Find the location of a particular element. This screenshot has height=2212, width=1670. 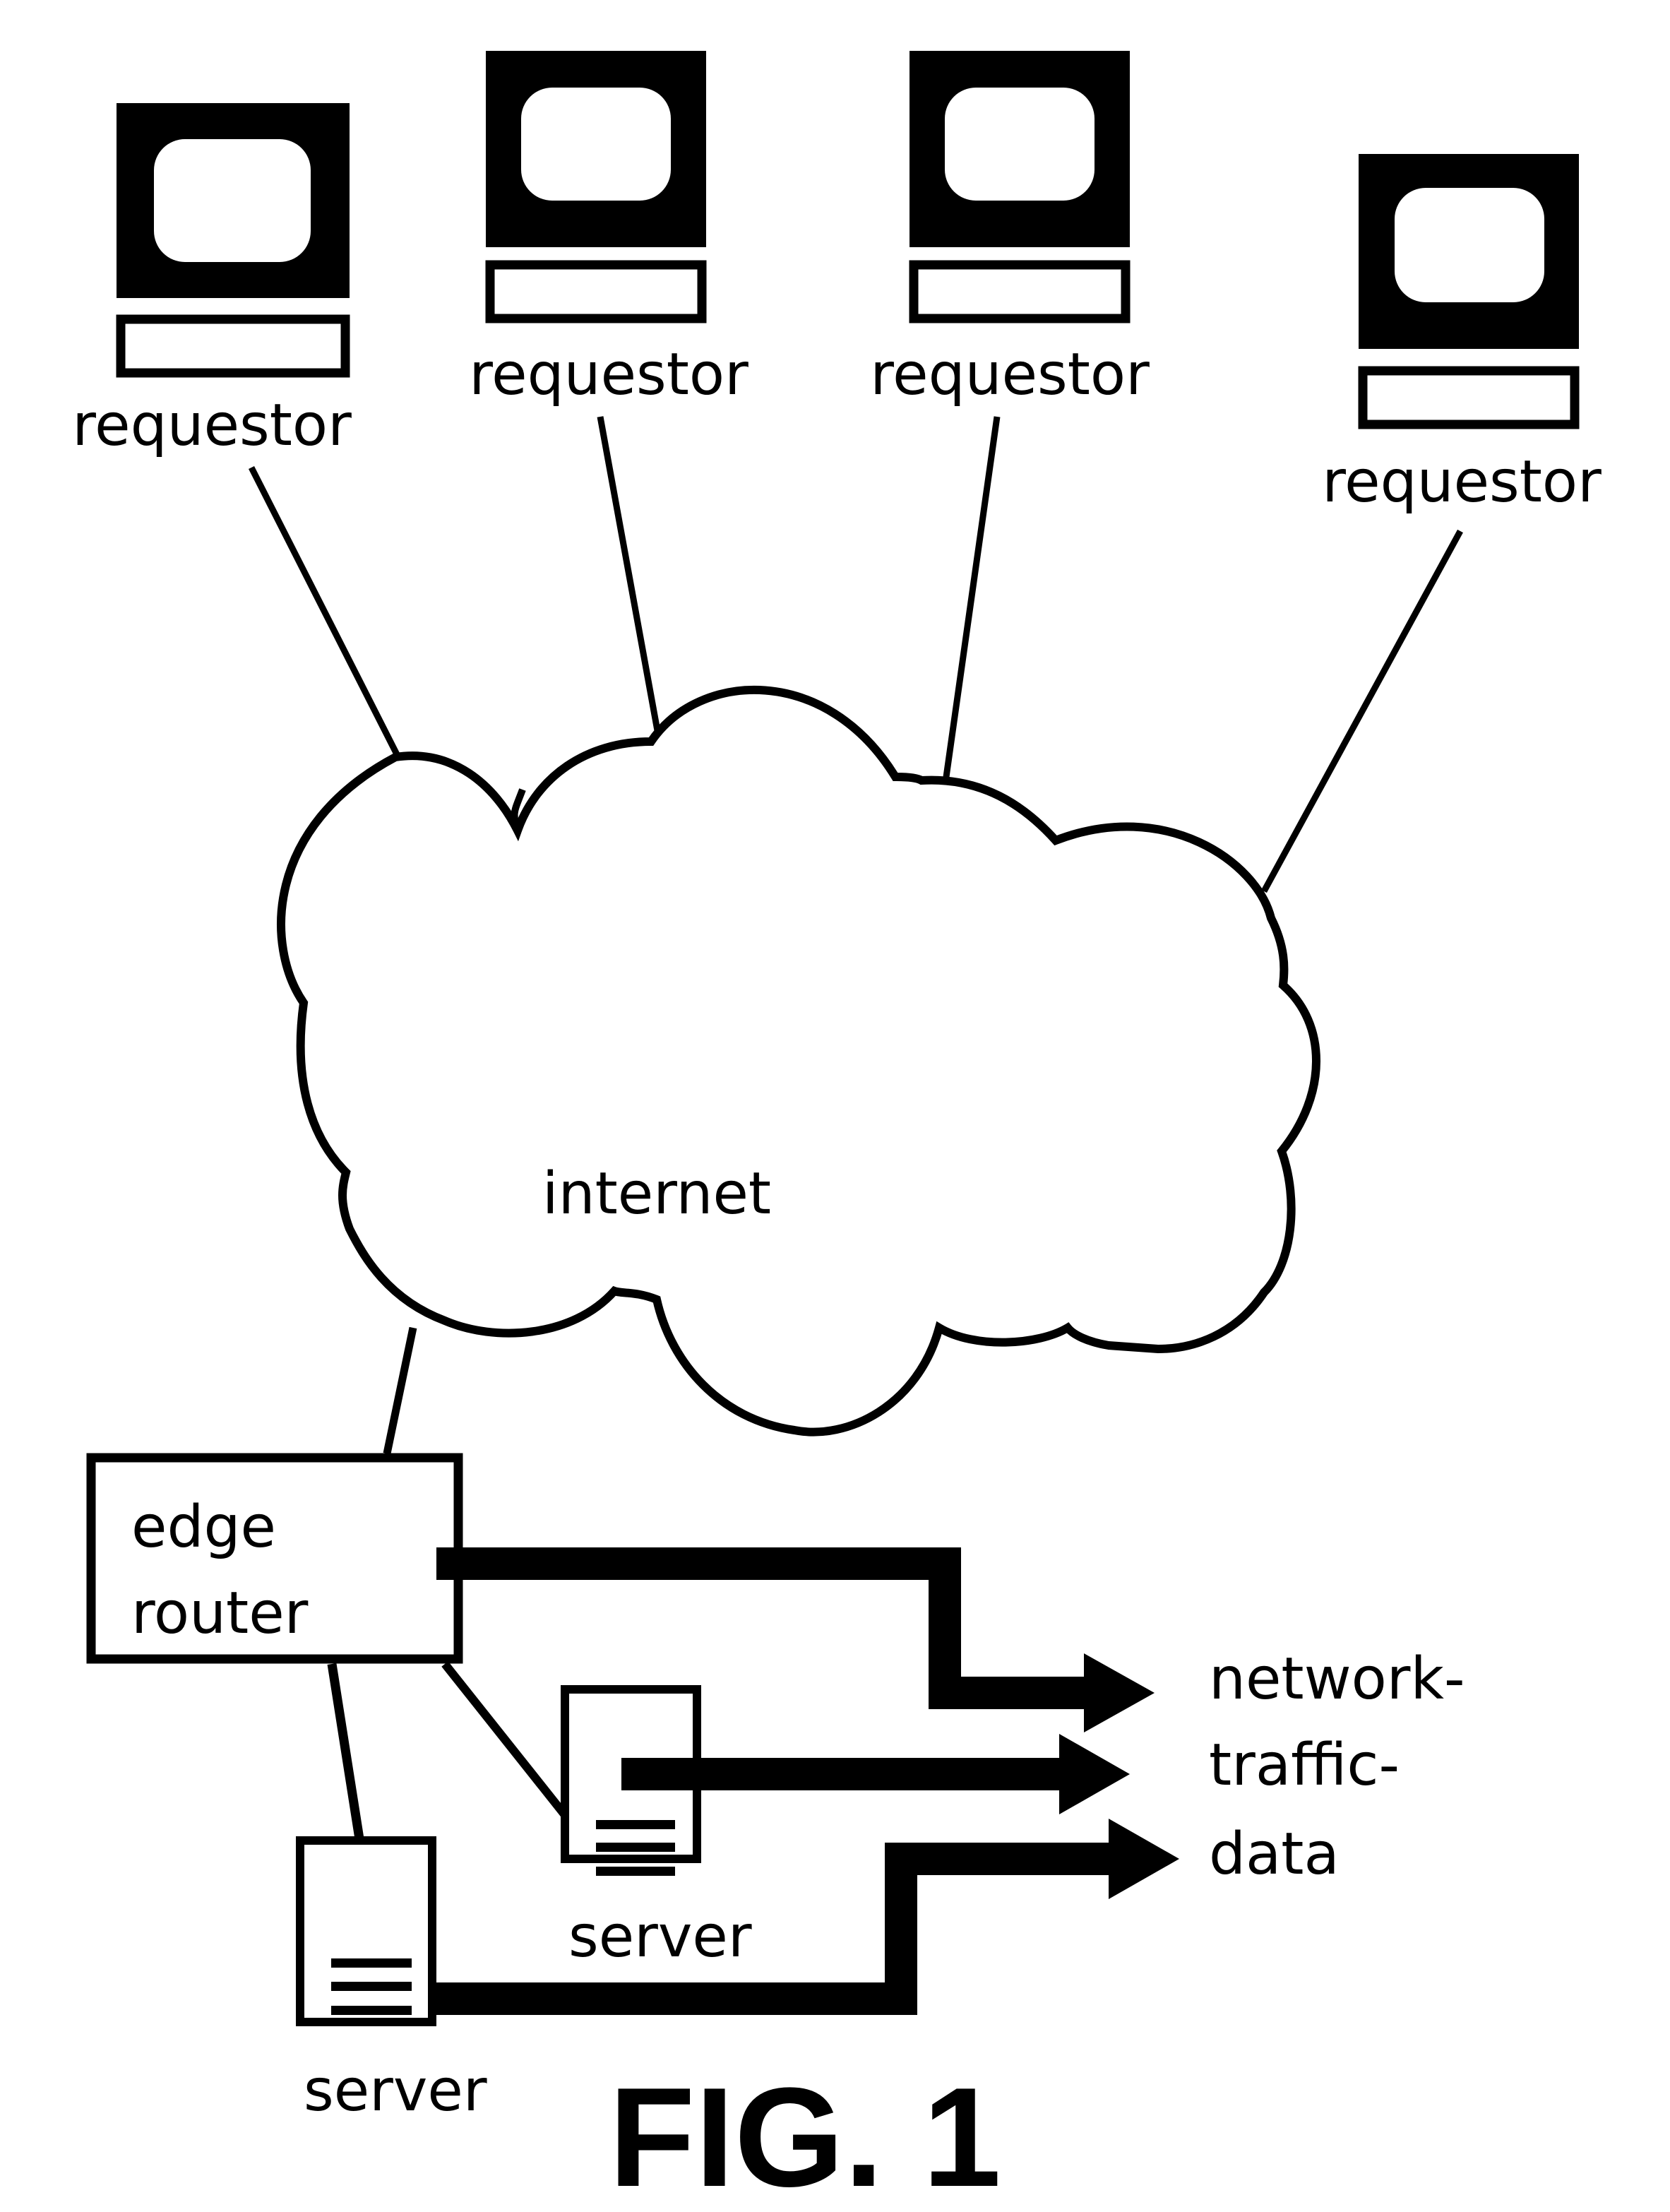

network-traffic-data-label: network- traffic- data is located at coordinates (1337, 1767).